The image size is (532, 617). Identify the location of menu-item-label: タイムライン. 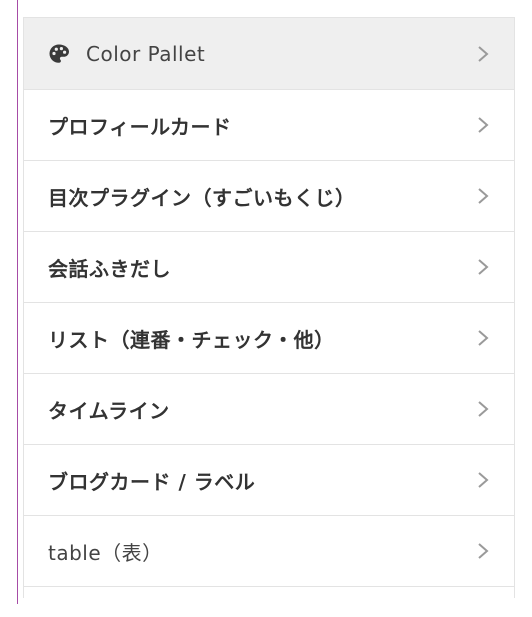
(109, 410).